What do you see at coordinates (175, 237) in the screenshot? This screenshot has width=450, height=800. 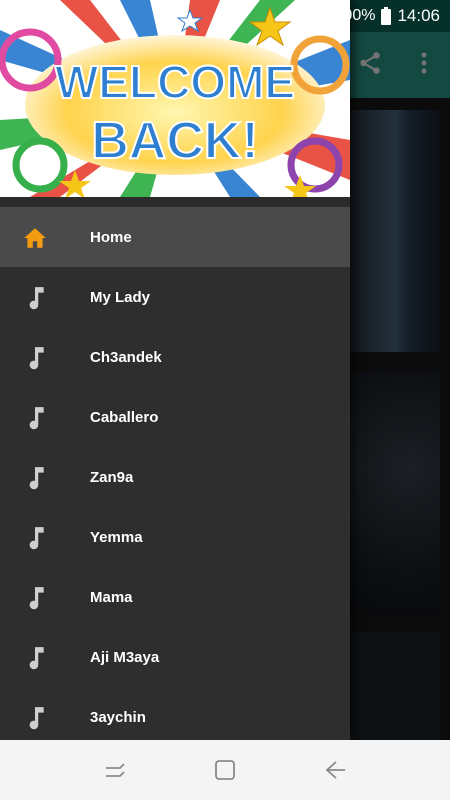 I see `menu-item-home: Home` at bounding box center [175, 237].